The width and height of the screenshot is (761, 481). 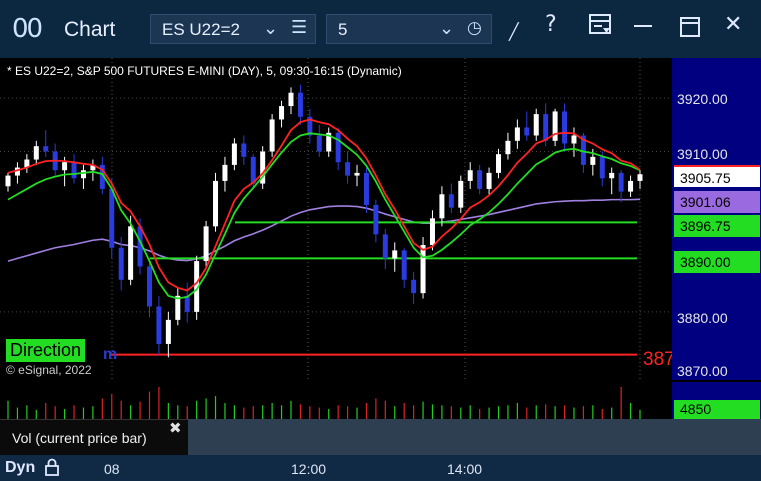 I want to click on minimize-icon, so click(x=643, y=28).